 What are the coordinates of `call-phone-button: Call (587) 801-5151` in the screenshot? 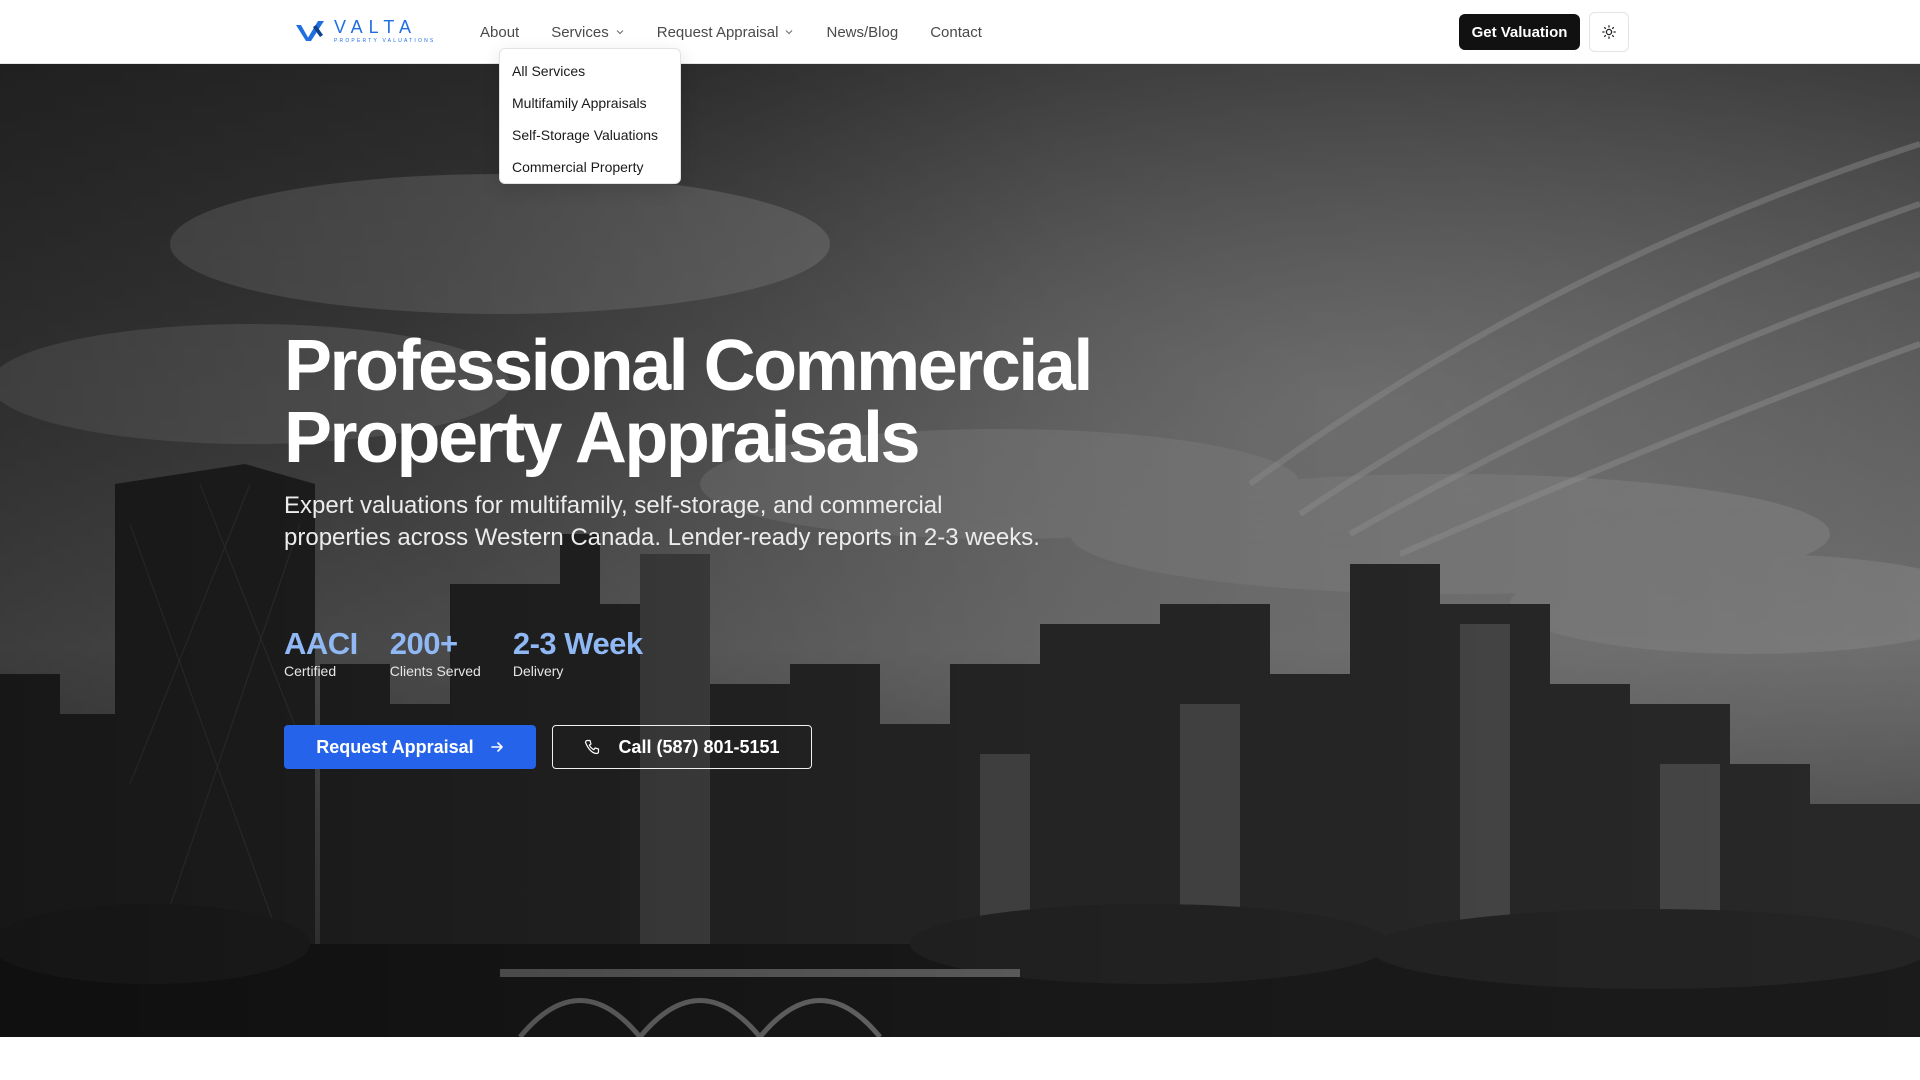 It's located at (682, 747).